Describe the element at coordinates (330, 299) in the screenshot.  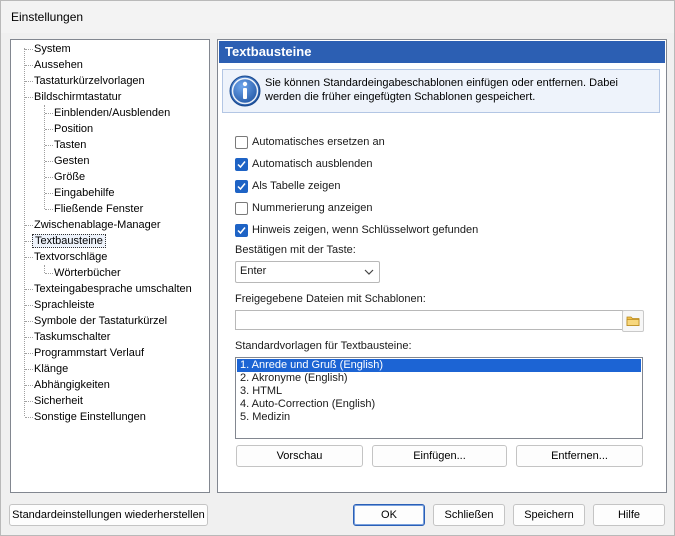
I see `shared-files-label: Freigegebene Dateien mit Schablonen:` at that location.